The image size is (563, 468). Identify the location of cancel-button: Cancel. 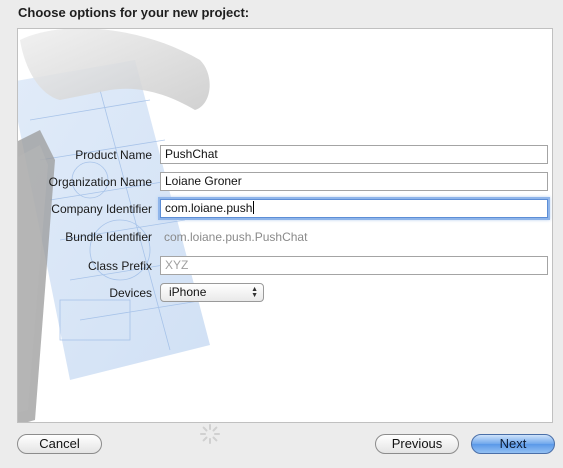
(59, 444).